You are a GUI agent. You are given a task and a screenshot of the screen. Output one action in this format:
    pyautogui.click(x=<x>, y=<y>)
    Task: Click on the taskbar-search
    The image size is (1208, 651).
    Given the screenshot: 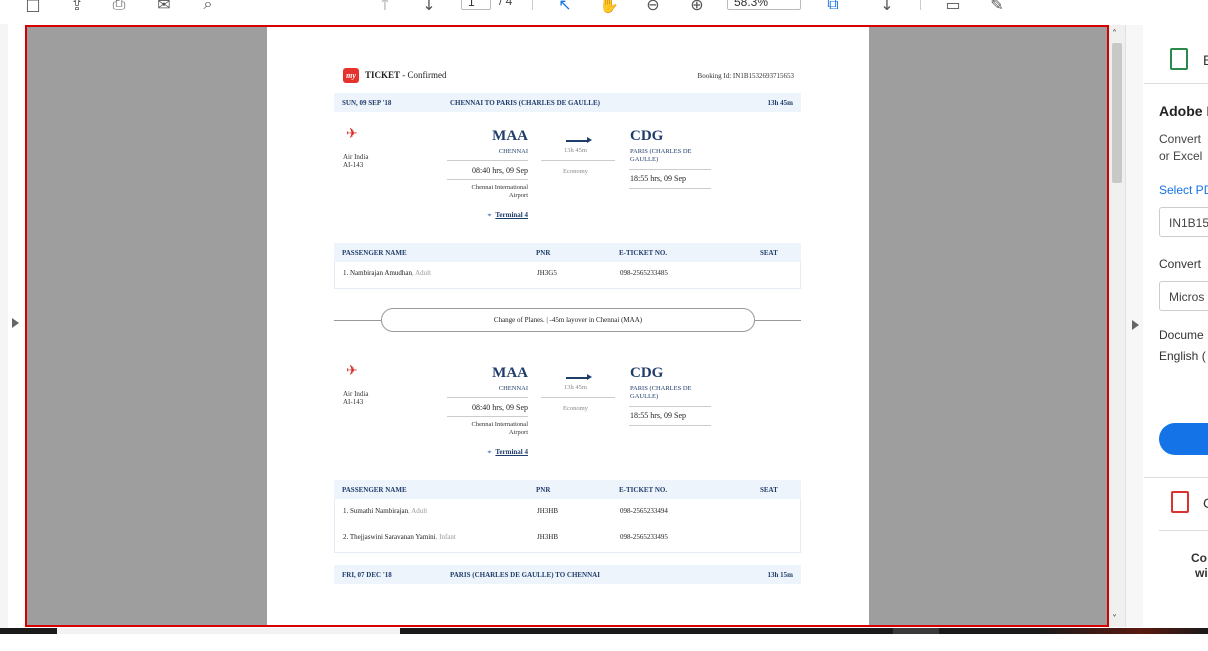 What is the action you would take?
    pyautogui.click(x=228, y=631)
    